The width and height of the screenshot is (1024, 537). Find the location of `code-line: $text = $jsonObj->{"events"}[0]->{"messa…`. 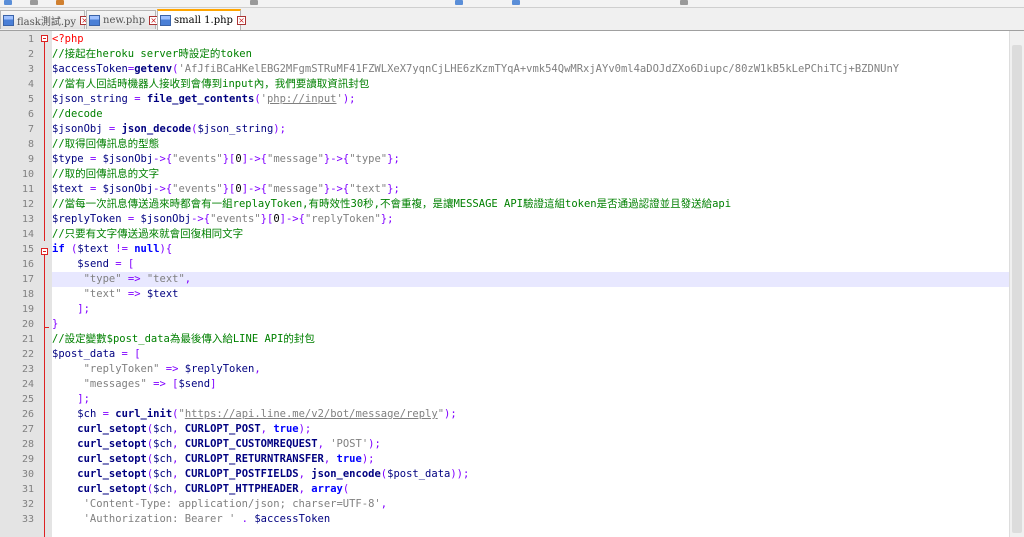

code-line: $text = $jsonObj->{"events"}[0]->{"messa… is located at coordinates (531, 189).